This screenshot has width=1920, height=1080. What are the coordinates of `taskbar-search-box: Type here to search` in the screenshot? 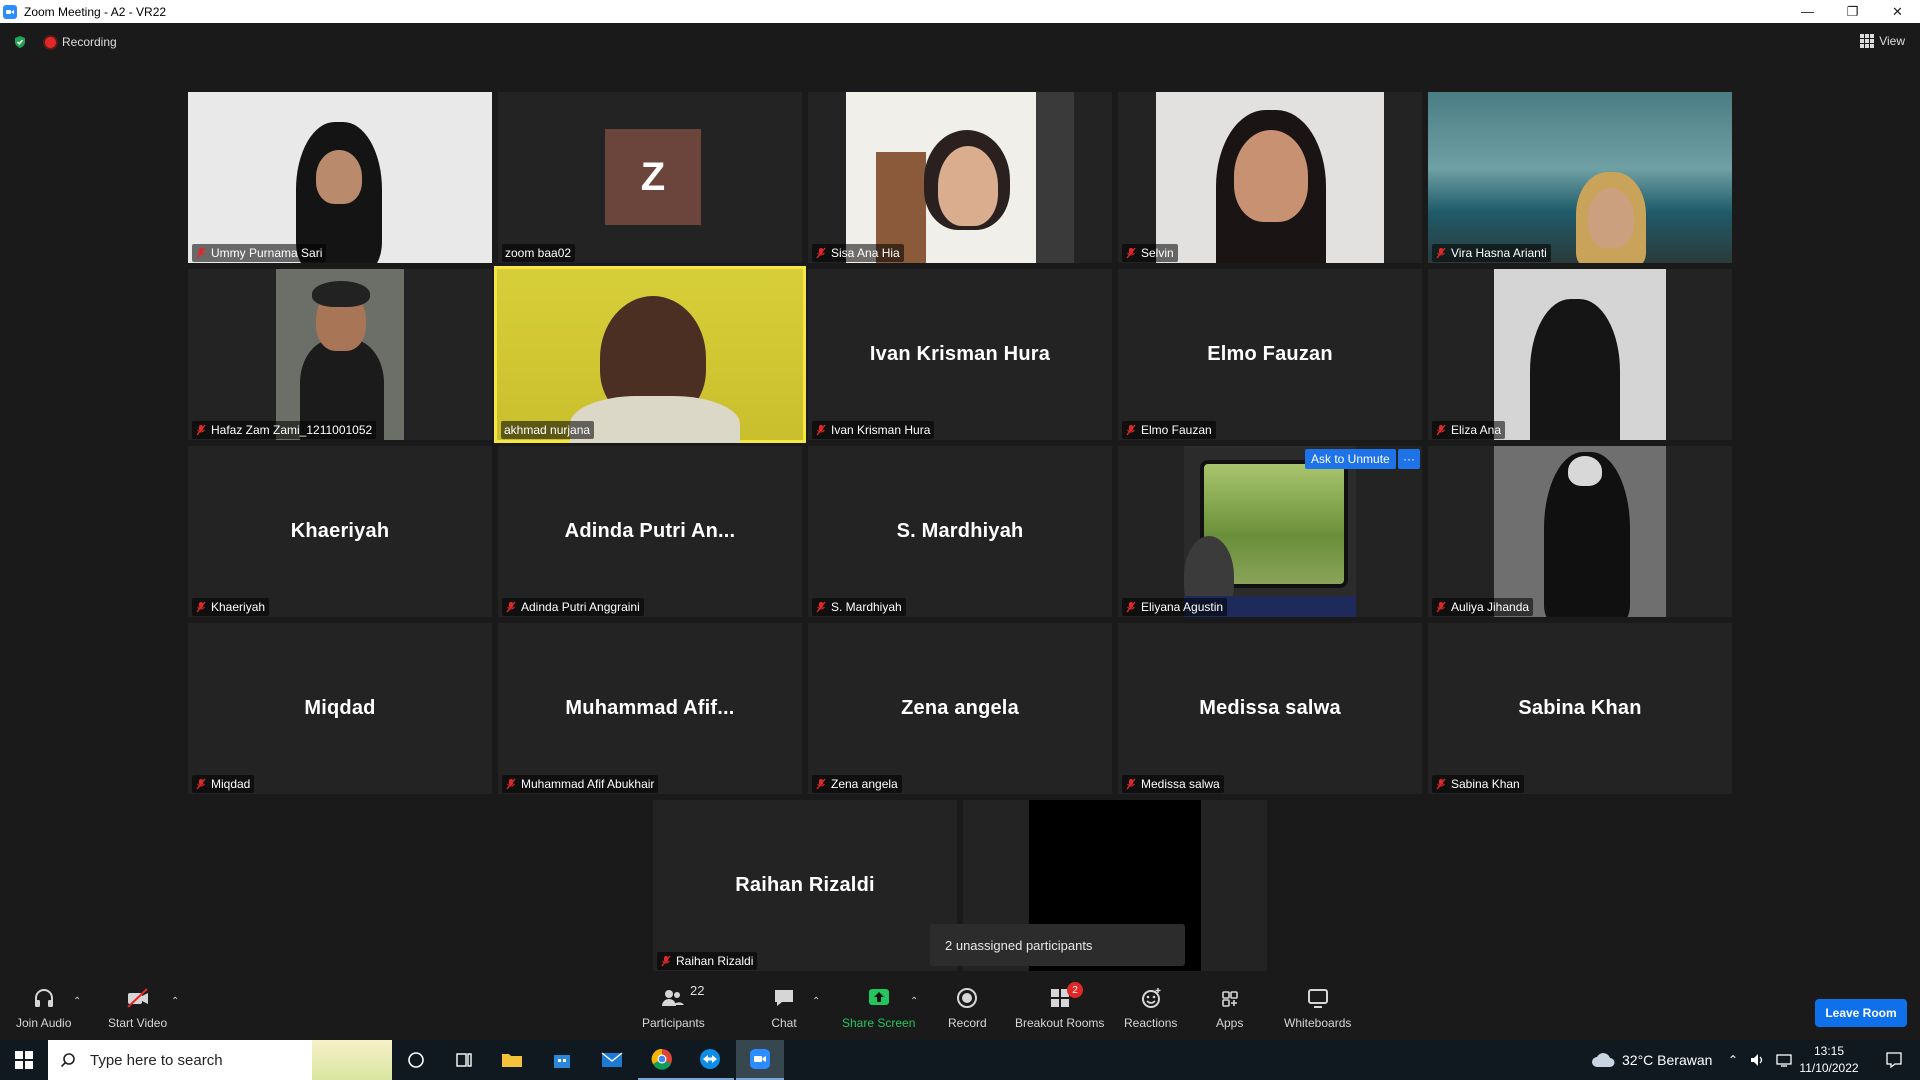 It's located at (220, 1060).